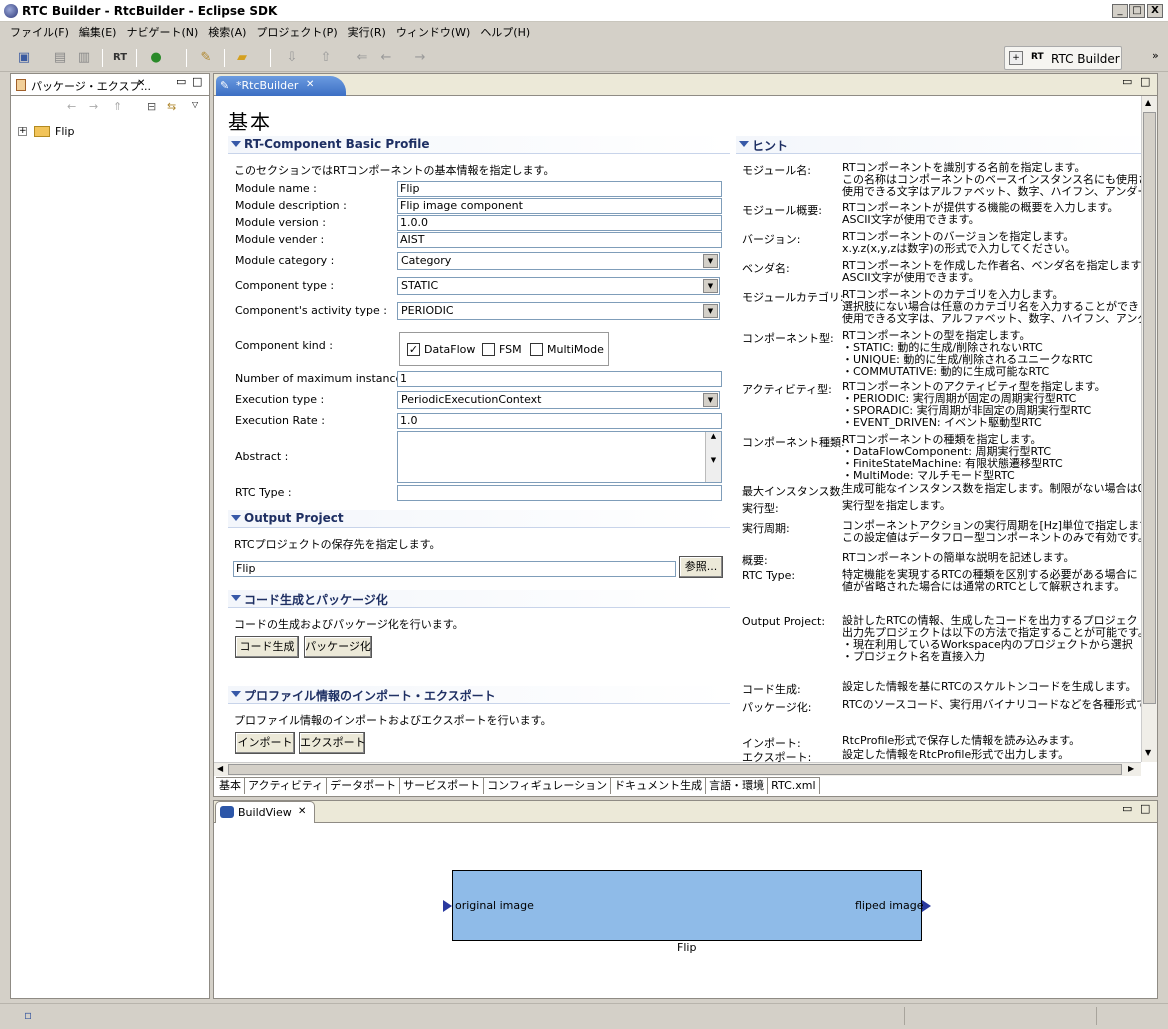  Describe the element at coordinates (420, 58) in the screenshot. I see `forward-icon: →` at that location.